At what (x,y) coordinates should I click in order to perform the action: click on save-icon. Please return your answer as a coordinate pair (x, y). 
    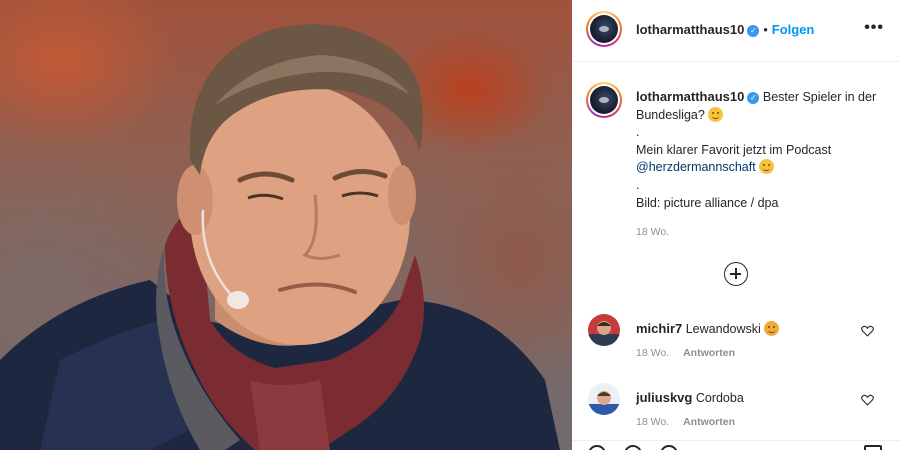
    Looking at the image, I should click on (873, 447).